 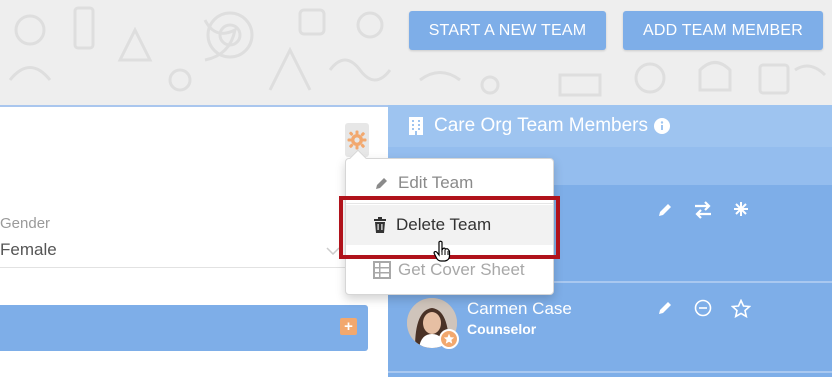 What do you see at coordinates (25, 223) in the screenshot?
I see `gender-label: Gender` at bounding box center [25, 223].